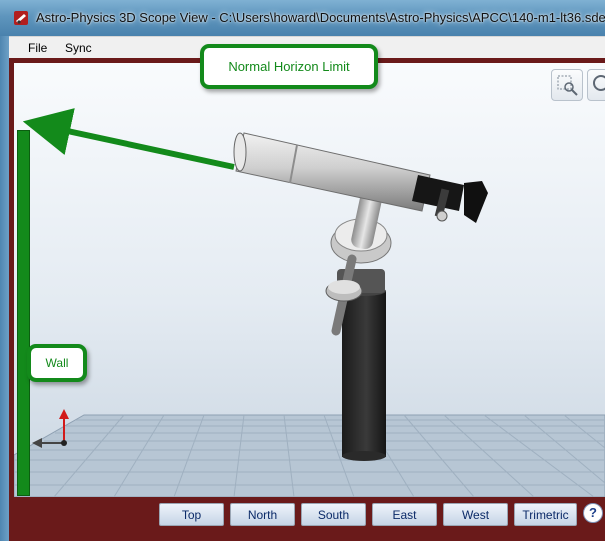 Image resolution: width=605 pixels, height=541 pixels. I want to click on horizon-limit-arrow, so click(128, 139).